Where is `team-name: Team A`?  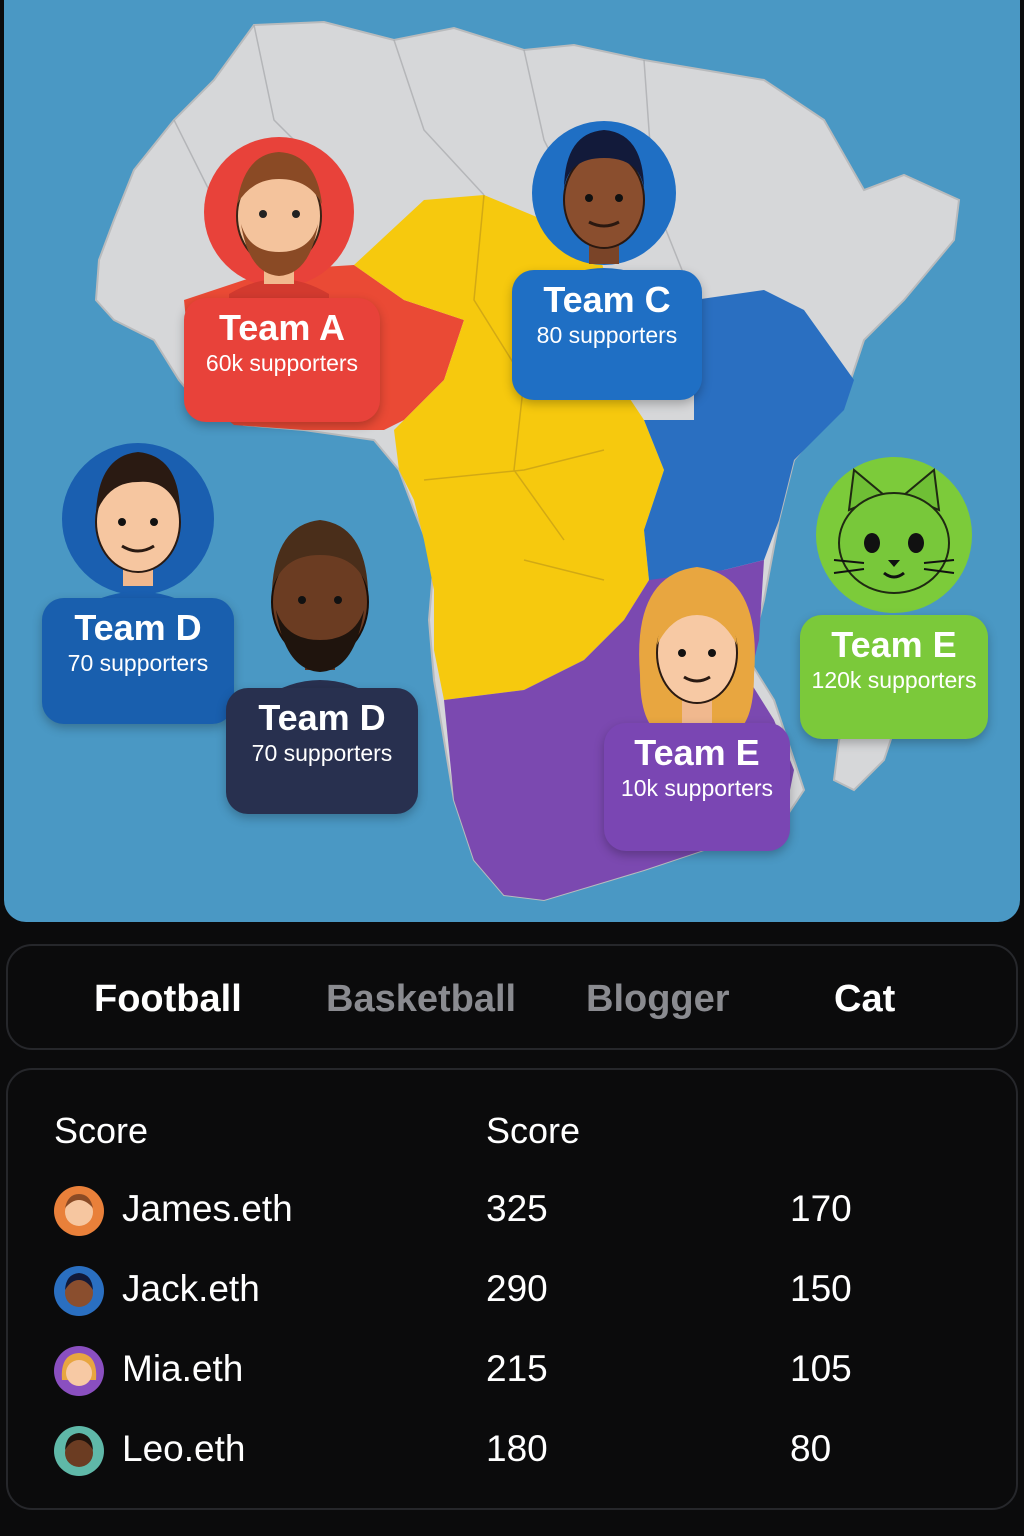 team-name: Team A is located at coordinates (282, 327).